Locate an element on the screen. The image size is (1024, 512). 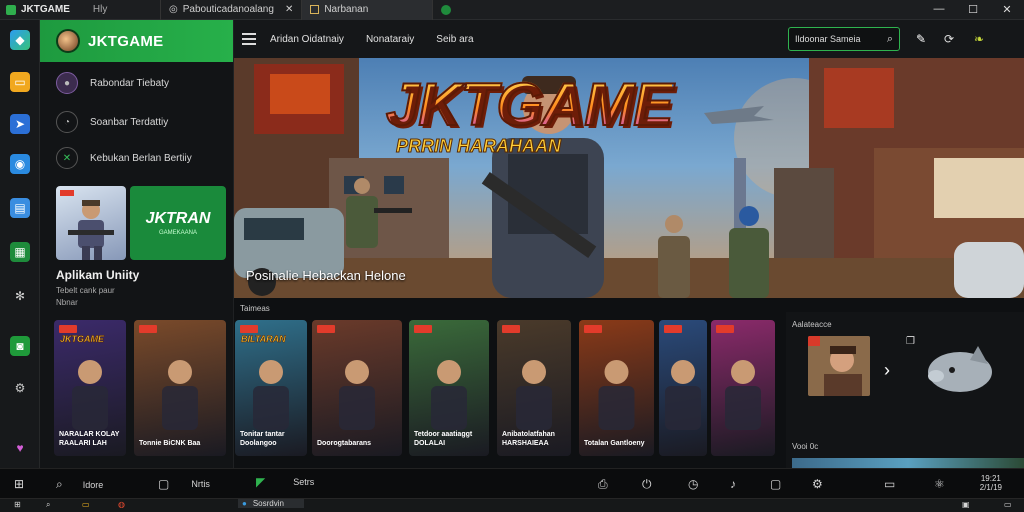
clock-time: 19:21 is located at coordinates (990, 478).